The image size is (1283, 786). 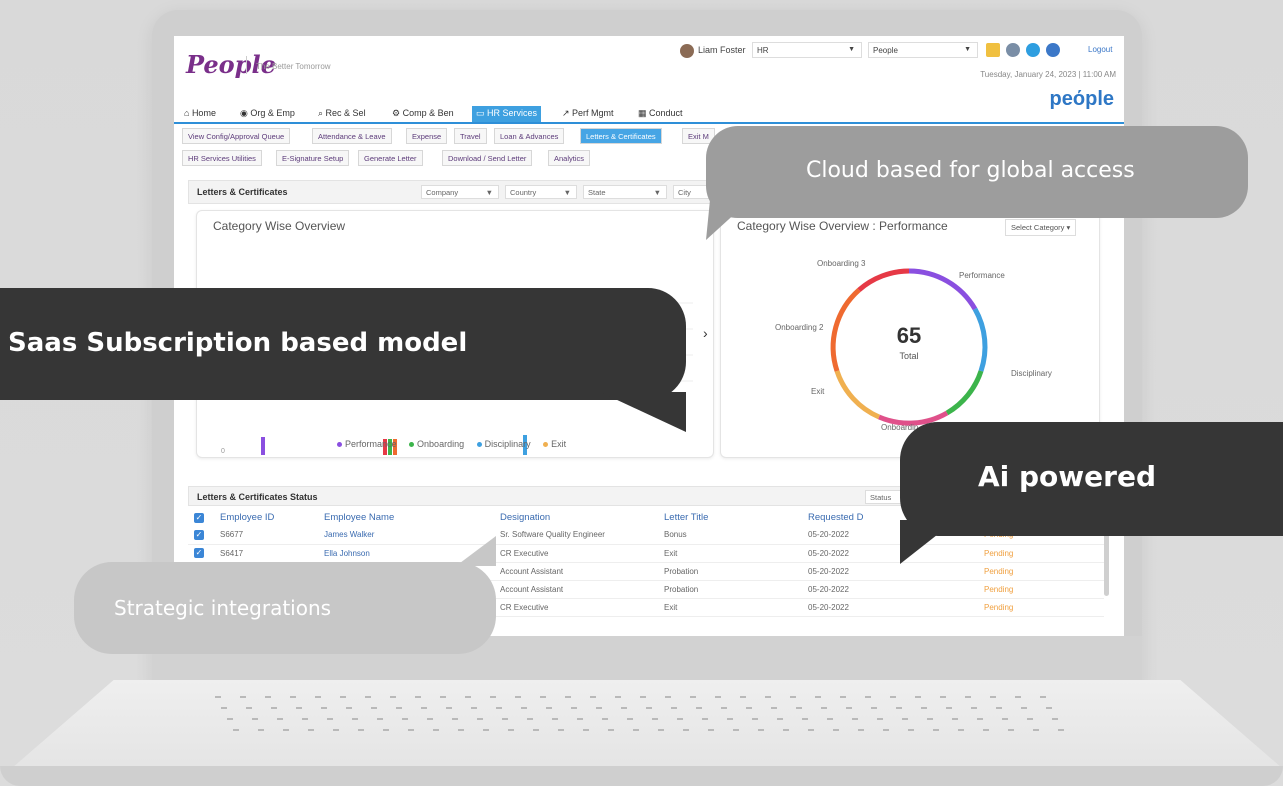 I want to click on legend-item-exit: Exit, so click(x=554, y=444).